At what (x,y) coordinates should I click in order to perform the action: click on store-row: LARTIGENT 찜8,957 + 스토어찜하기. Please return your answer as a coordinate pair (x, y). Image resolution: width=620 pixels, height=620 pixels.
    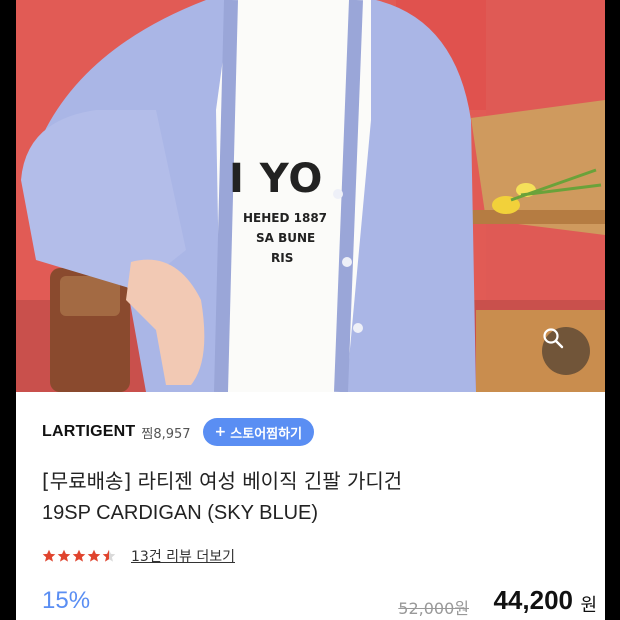
    Looking at the image, I should click on (178, 432).